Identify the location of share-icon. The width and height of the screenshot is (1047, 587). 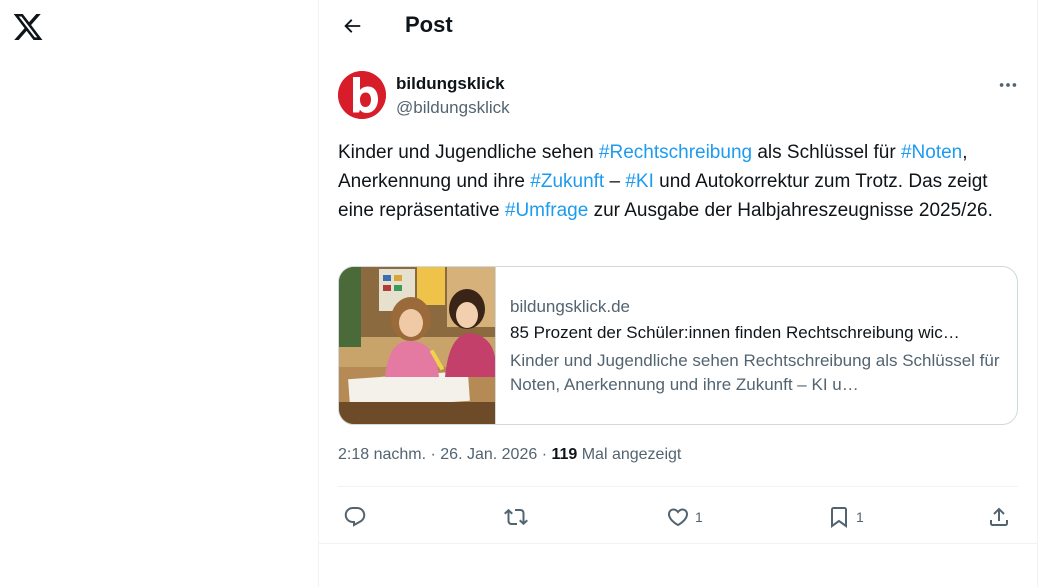
(999, 516).